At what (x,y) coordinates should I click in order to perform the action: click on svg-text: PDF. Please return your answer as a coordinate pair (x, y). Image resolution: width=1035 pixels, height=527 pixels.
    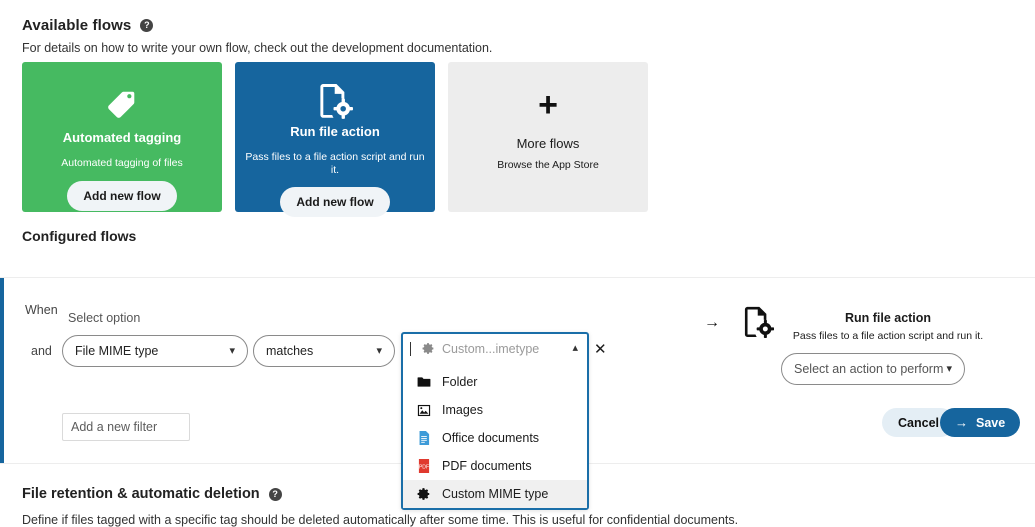
    Looking at the image, I should click on (424, 468).